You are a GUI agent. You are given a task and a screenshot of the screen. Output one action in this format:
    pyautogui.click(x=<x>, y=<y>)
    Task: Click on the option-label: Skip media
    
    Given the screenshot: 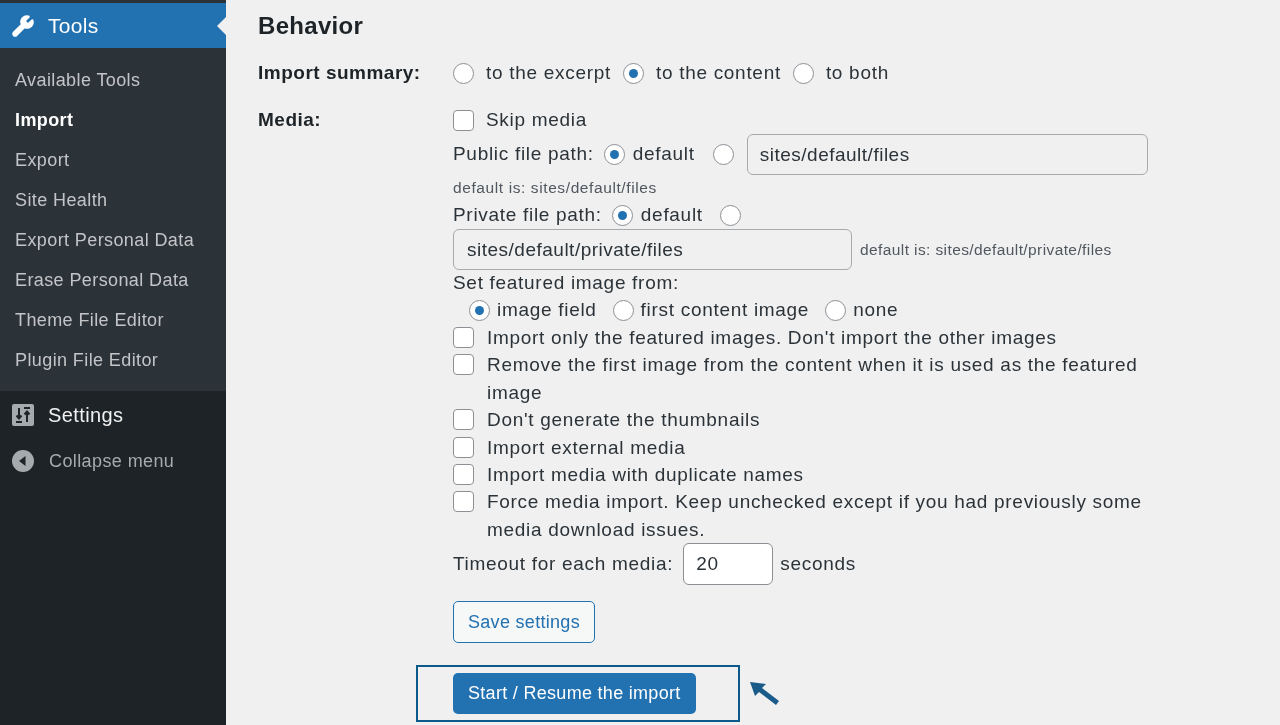 What is the action you would take?
    pyautogui.click(x=536, y=119)
    